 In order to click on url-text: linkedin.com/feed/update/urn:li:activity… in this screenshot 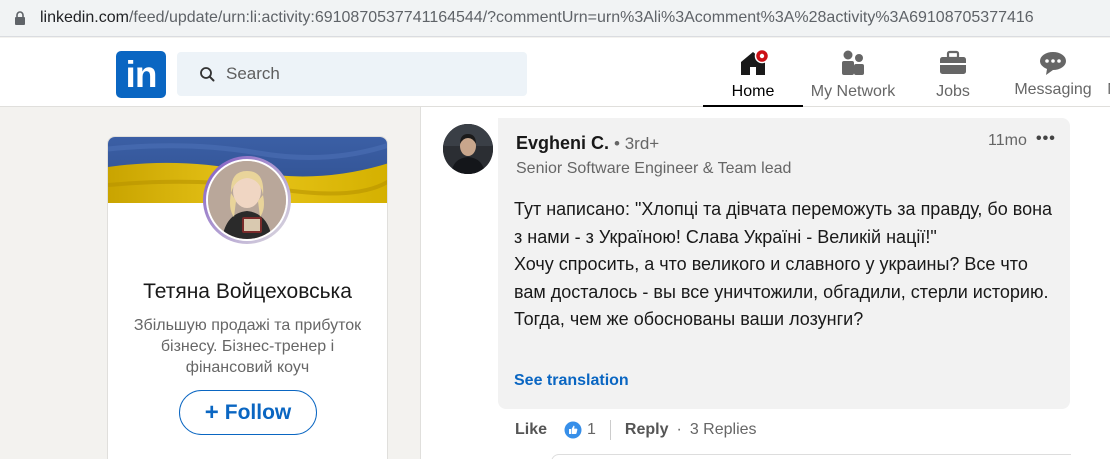, I will do `click(537, 18)`.